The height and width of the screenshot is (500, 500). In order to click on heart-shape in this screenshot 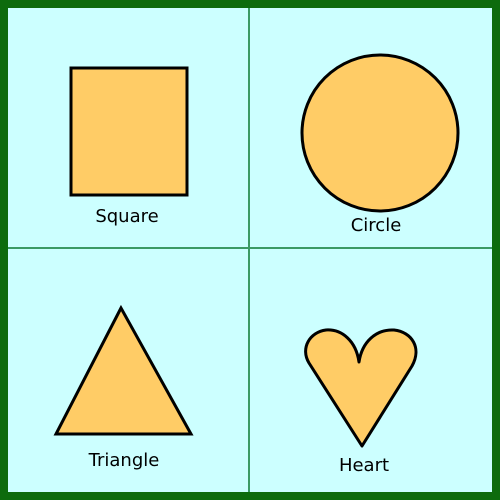, I will do `click(361, 388)`.